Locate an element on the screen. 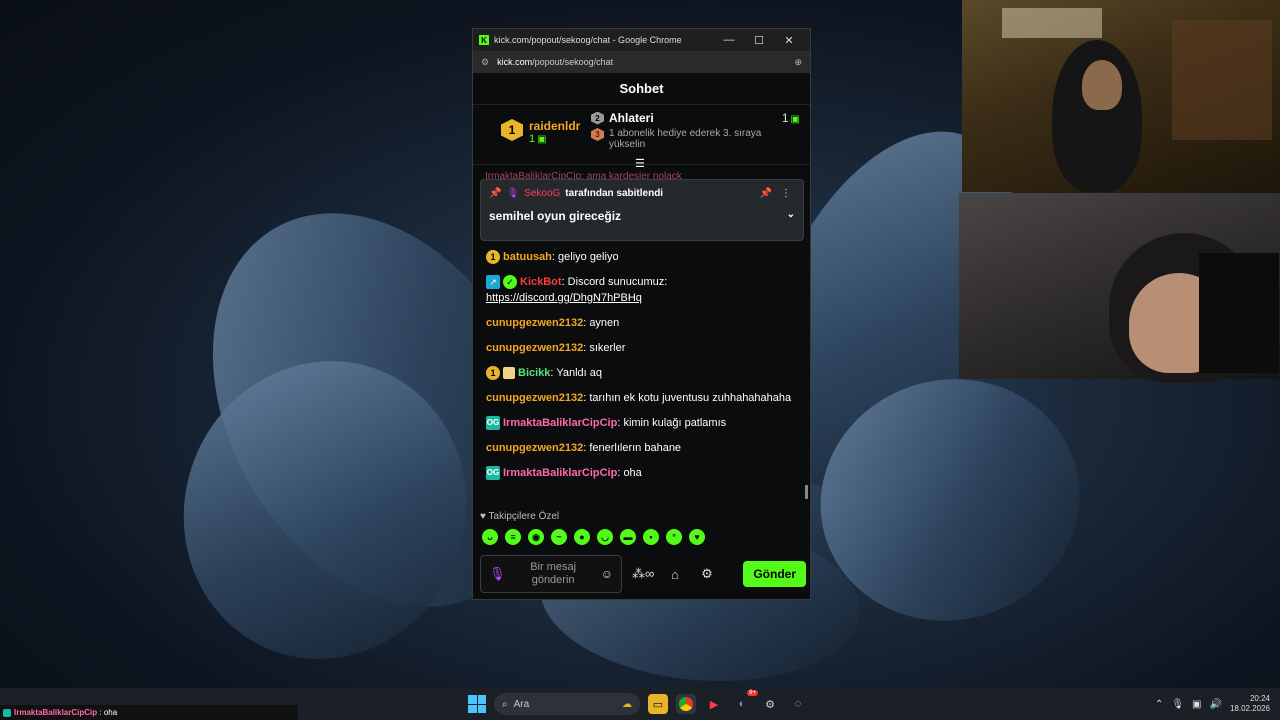 The image size is (1280, 720). webcam-bottom is located at coordinates (1119, 288).